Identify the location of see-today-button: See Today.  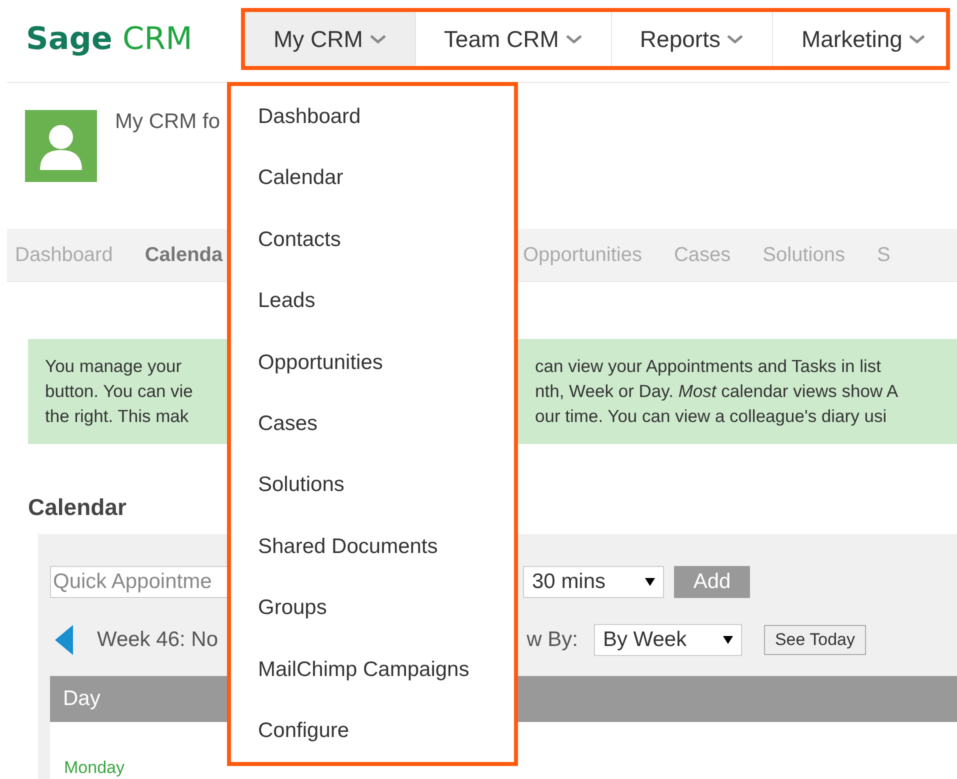
(815, 640).